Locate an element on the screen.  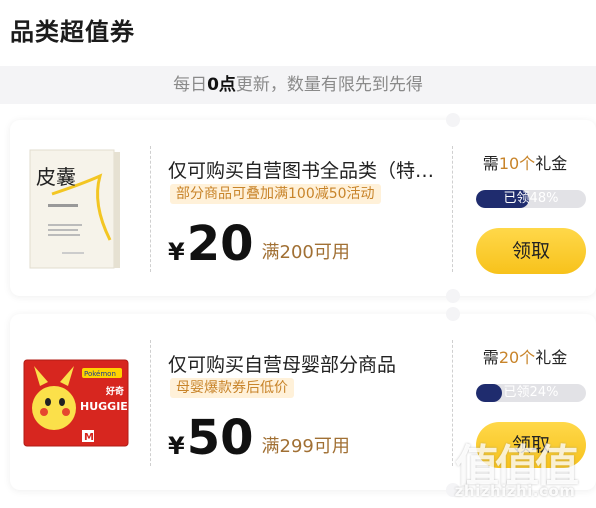
coupon-name: 仅可购买自营母婴部分商品 is located at coordinates (282, 365).